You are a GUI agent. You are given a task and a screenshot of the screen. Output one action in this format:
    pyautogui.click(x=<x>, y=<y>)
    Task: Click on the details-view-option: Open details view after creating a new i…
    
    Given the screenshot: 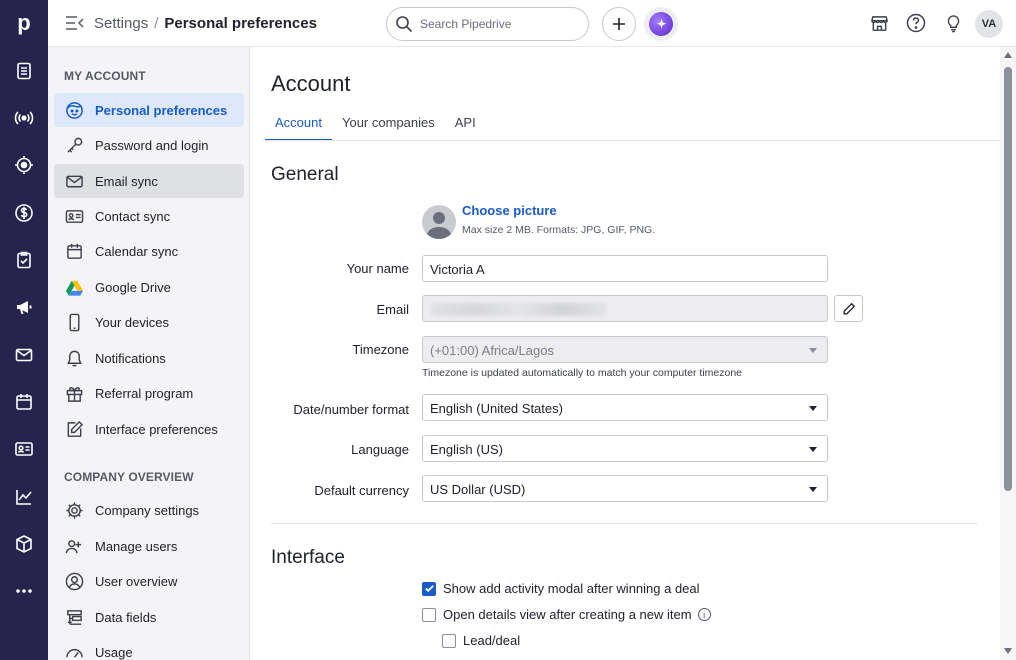 What is the action you would take?
    pyautogui.click(x=566, y=614)
    